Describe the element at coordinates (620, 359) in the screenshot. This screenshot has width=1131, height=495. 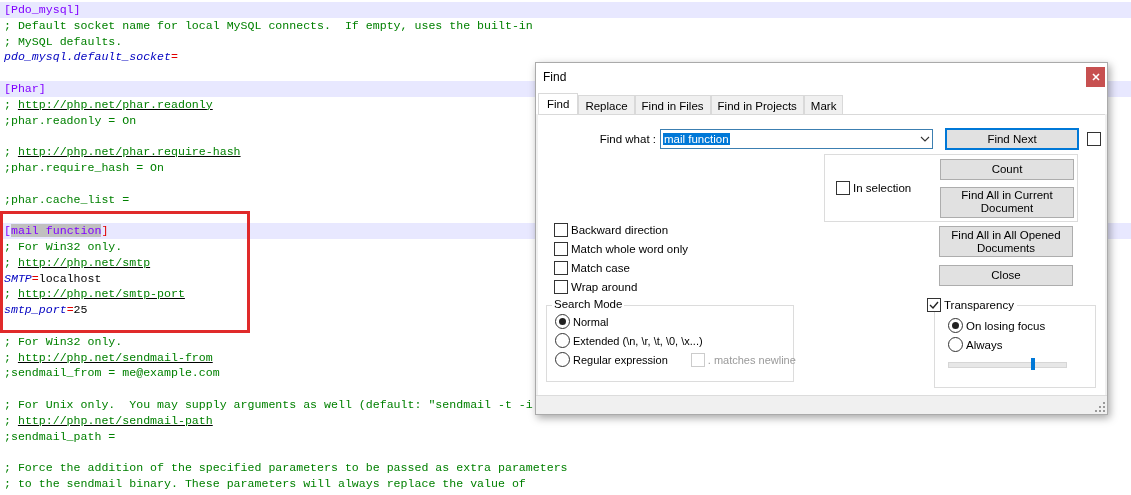
I see `radio-label: Regular expression` at that location.